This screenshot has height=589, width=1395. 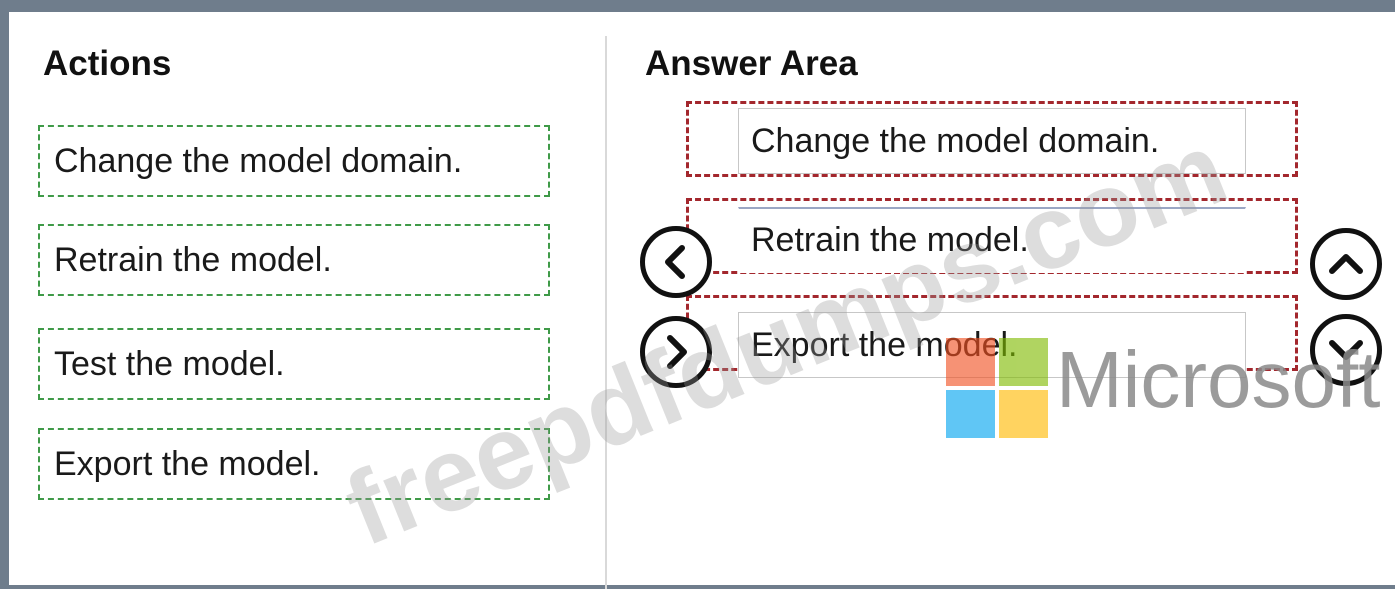 What do you see at coordinates (751, 63) in the screenshot?
I see `answer-area-heading: Answer Area` at bounding box center [751, 63].